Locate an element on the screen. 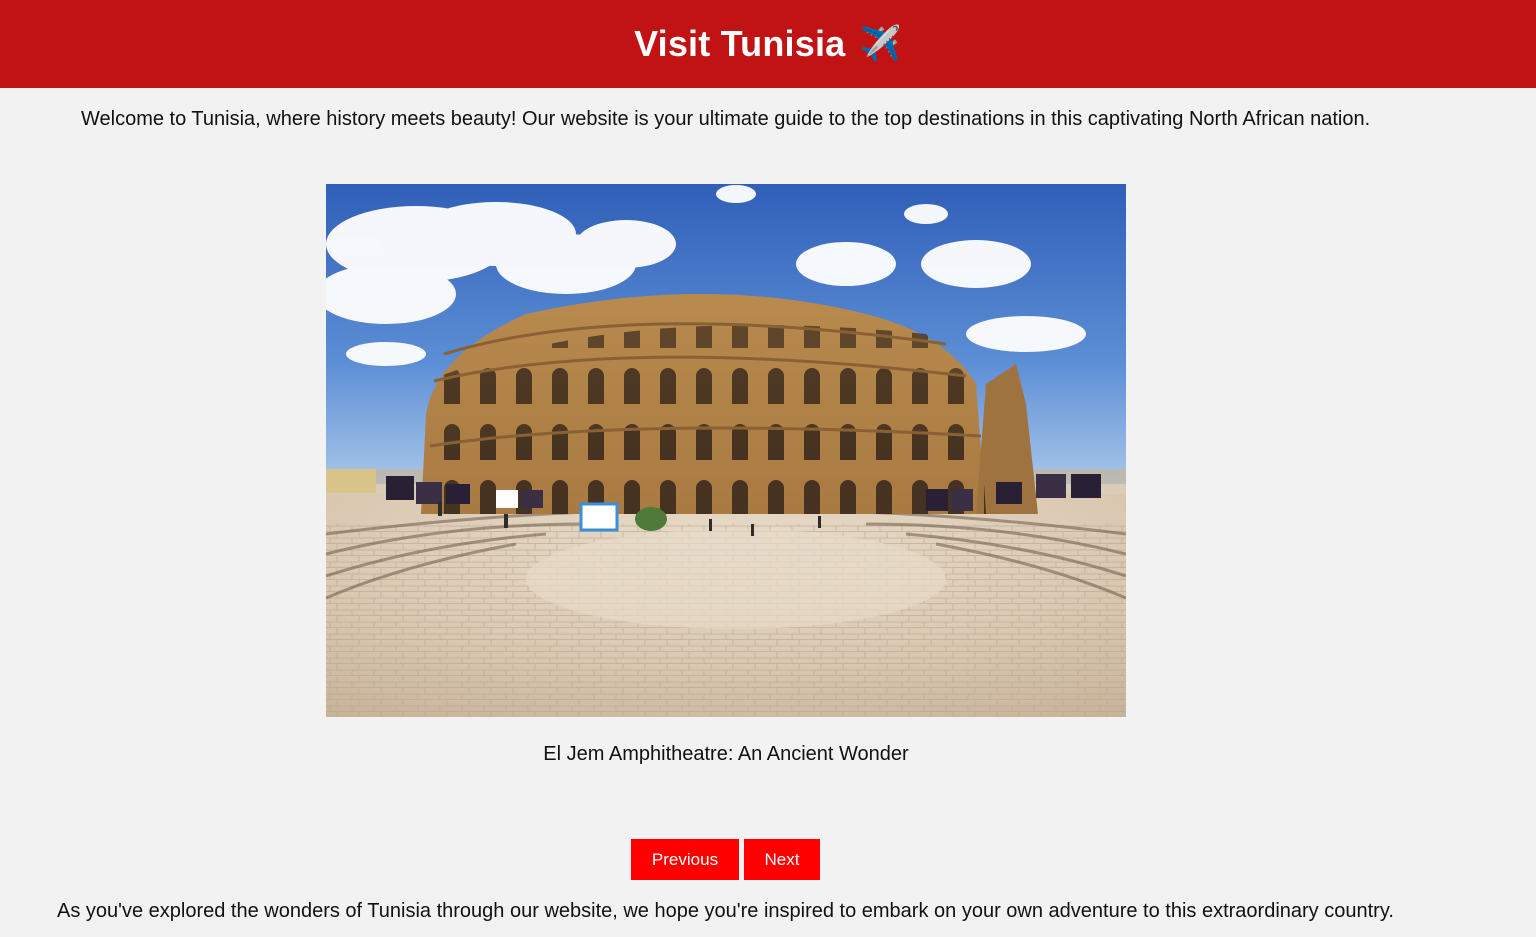 This screenshot has height=937, width=1536. page-title-text: Visit Tunisia is located at coordinates (740, 43).